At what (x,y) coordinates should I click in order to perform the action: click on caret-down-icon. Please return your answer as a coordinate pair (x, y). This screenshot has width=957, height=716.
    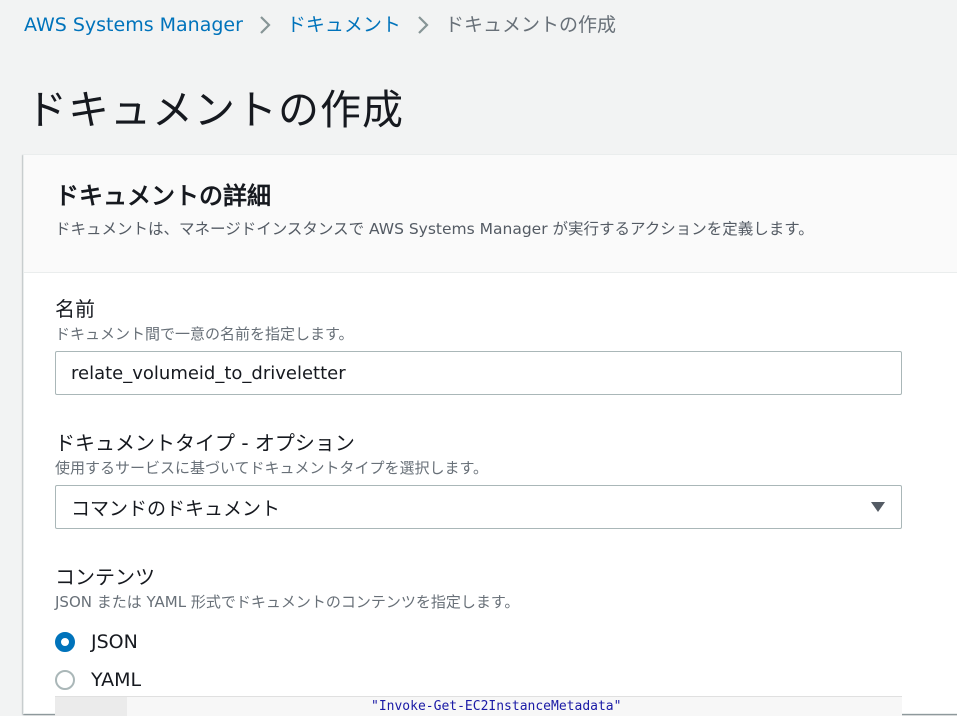
    Looking at the image, I should click on (878, 507).